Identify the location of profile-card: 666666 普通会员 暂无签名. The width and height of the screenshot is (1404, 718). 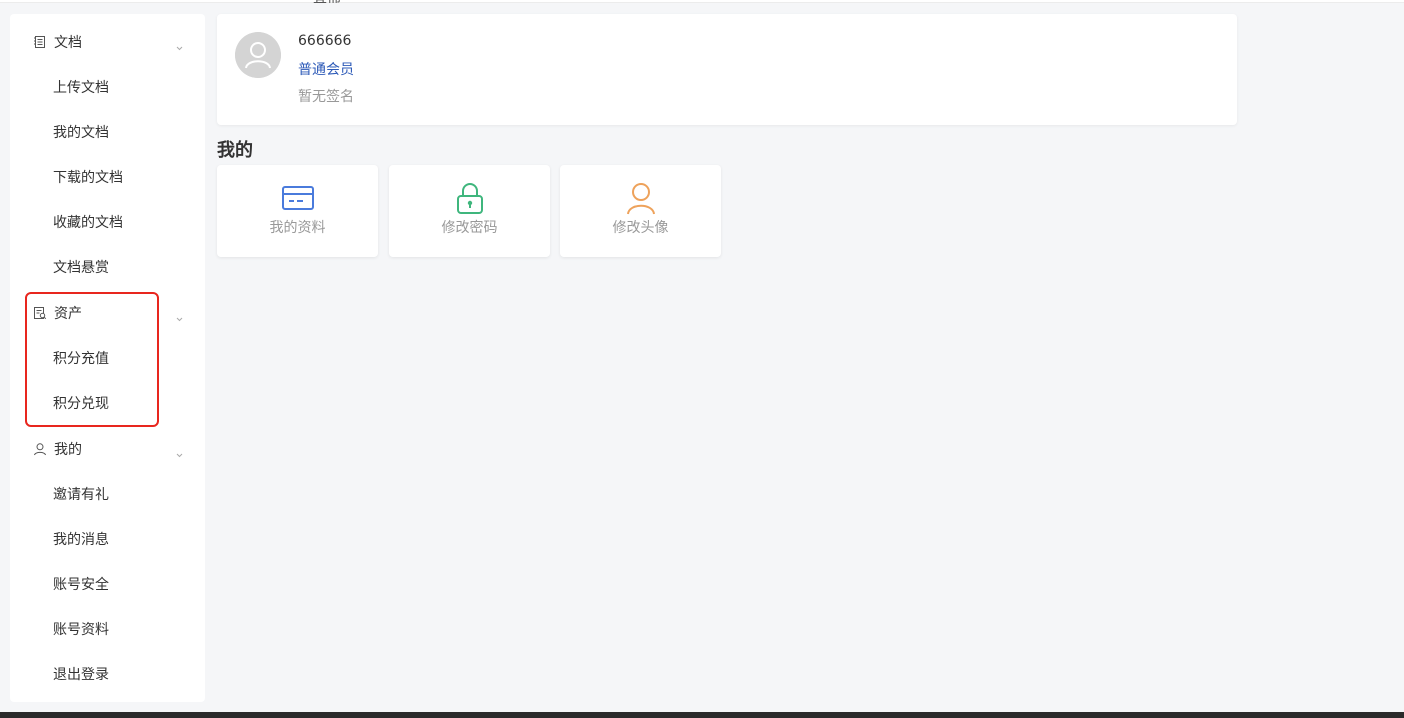
(727, 69).